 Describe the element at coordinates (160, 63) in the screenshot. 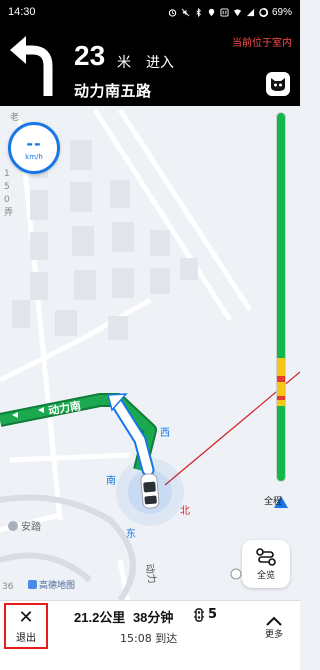

I see `turn-action: 进入` at that location.